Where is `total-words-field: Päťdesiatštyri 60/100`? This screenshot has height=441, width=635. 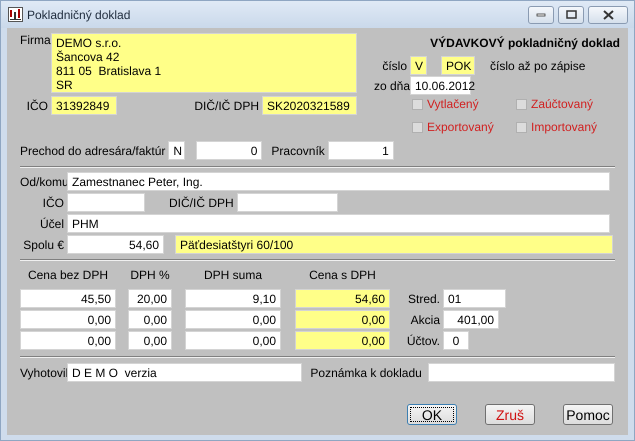 total-words-field: Päťdesiatštyri 60/100 is located at coordinates (394, 244).